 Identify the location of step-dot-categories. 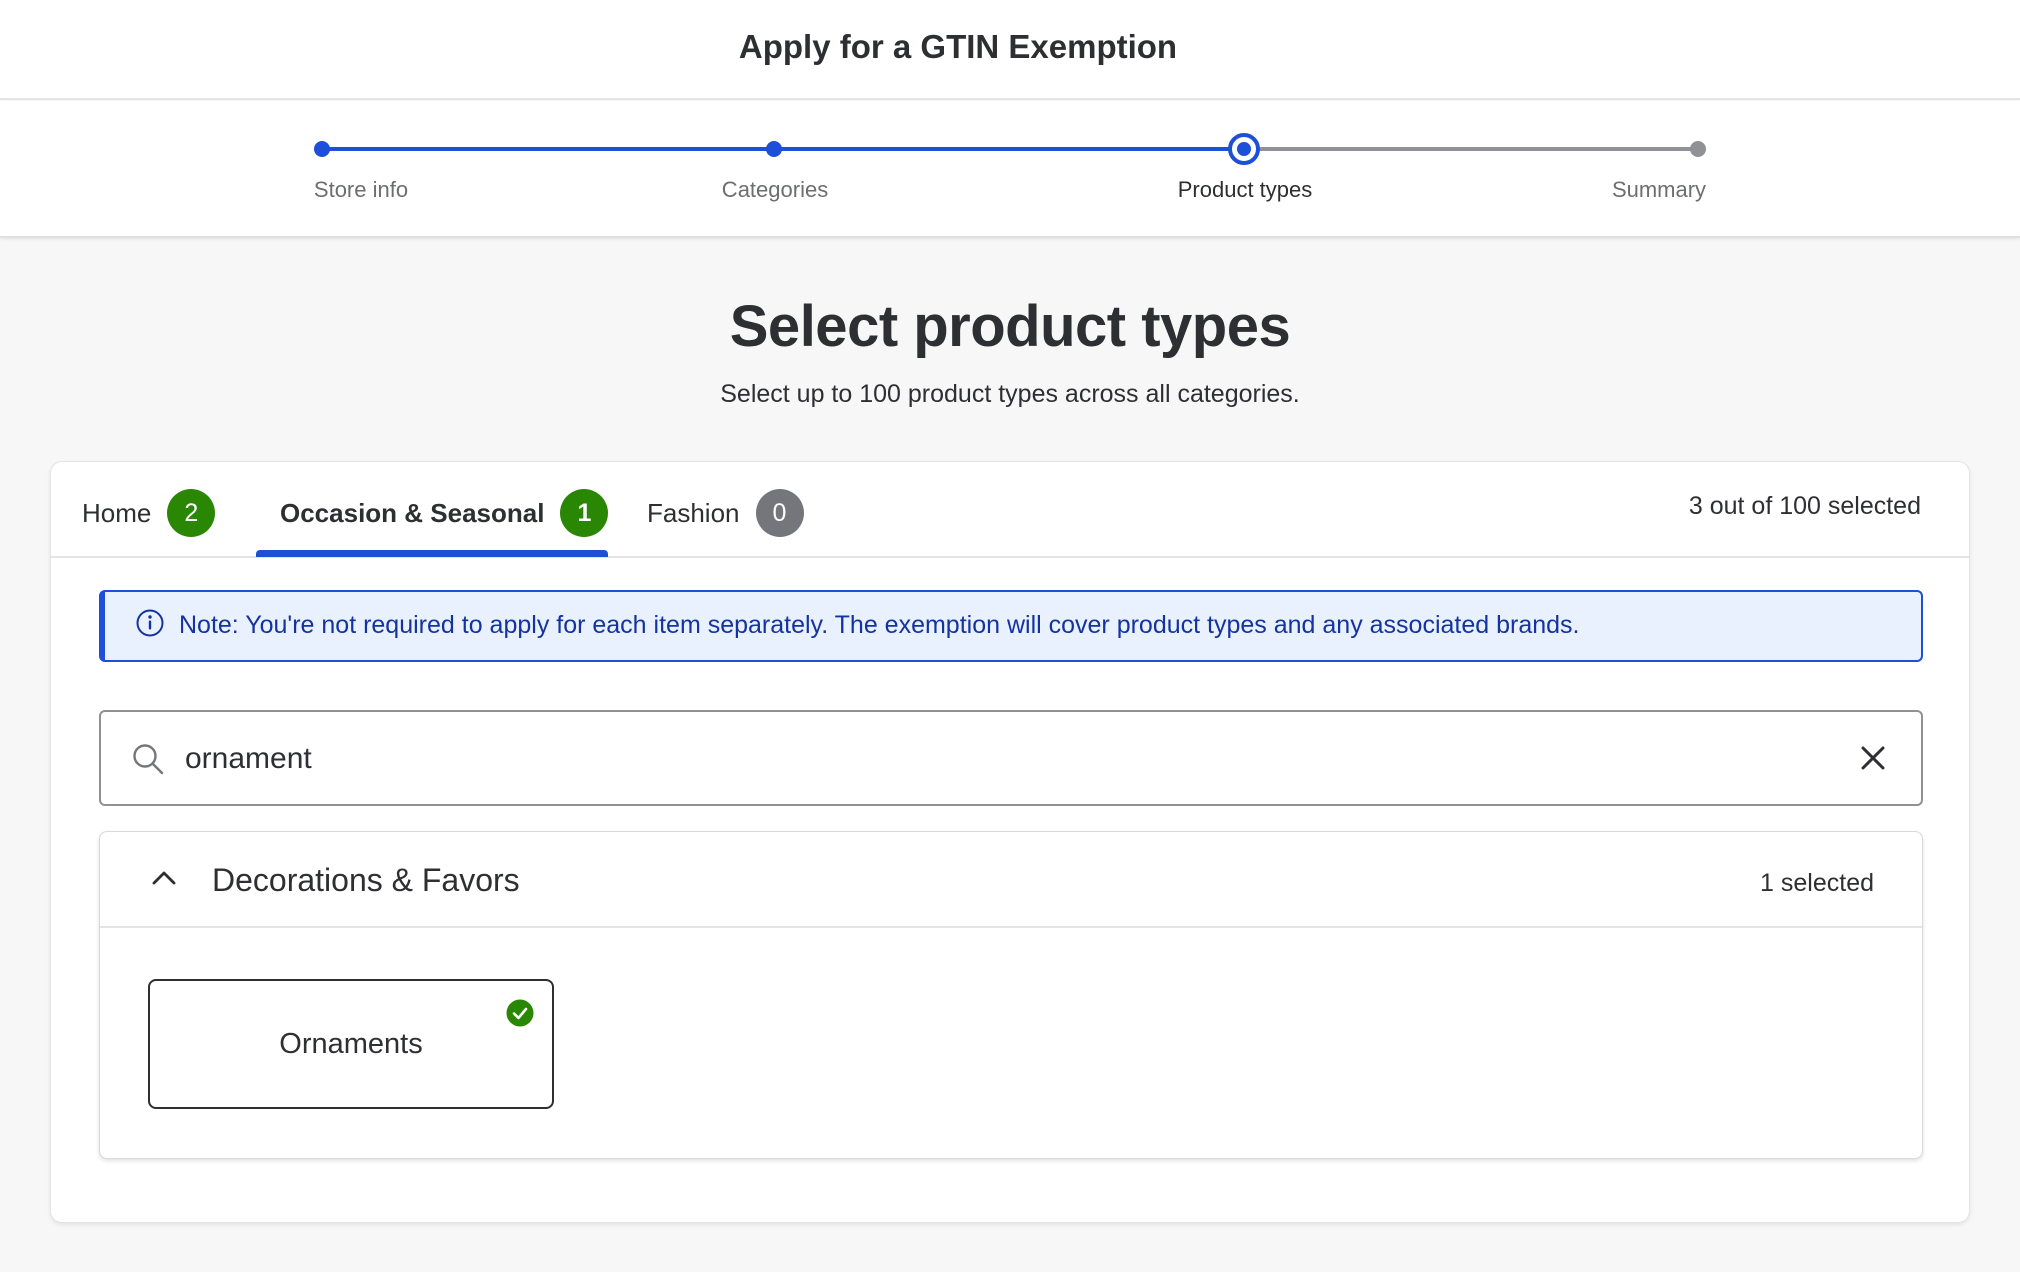
(774, 149).